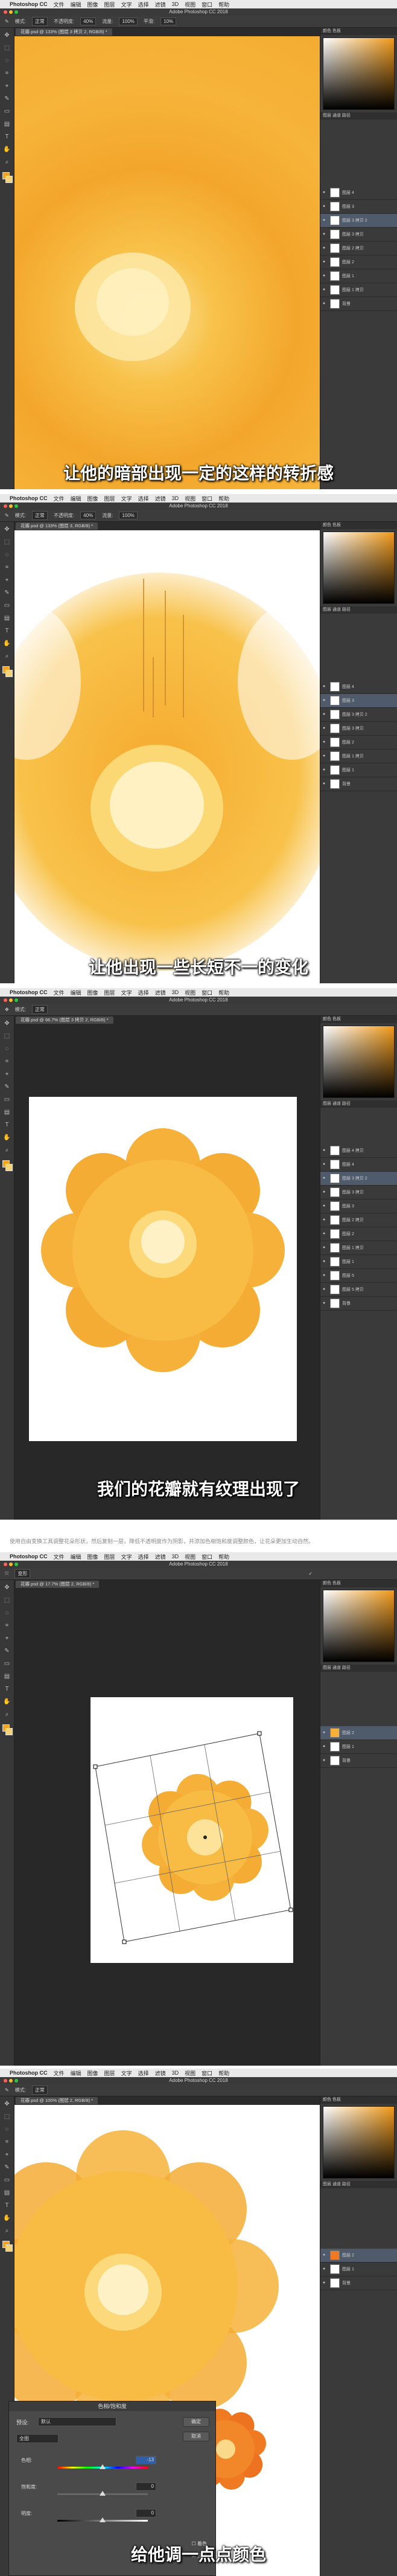 Image resolution: width=397 pixels, height=2576 pixels. Describe the element at coordinates (310, 1573) in the screenshot. I see `confirm-transform-icon: ✓` at that location.